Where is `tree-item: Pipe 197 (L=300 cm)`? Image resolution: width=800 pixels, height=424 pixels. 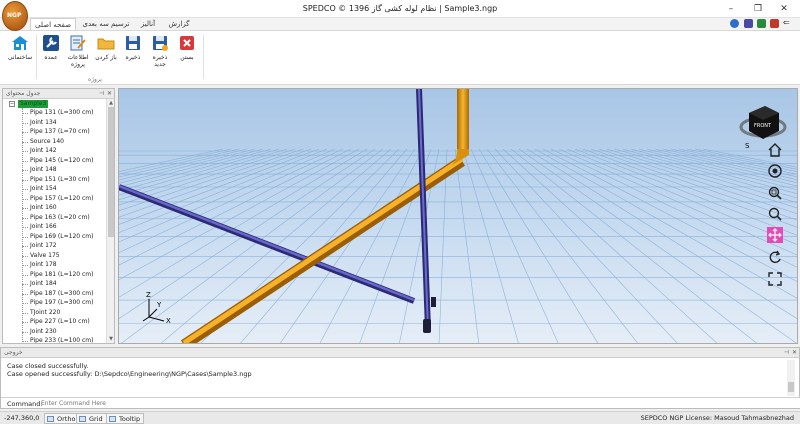
tree-item: Pipe 197 (L=300 cm) is located at coordinates (55, 303).